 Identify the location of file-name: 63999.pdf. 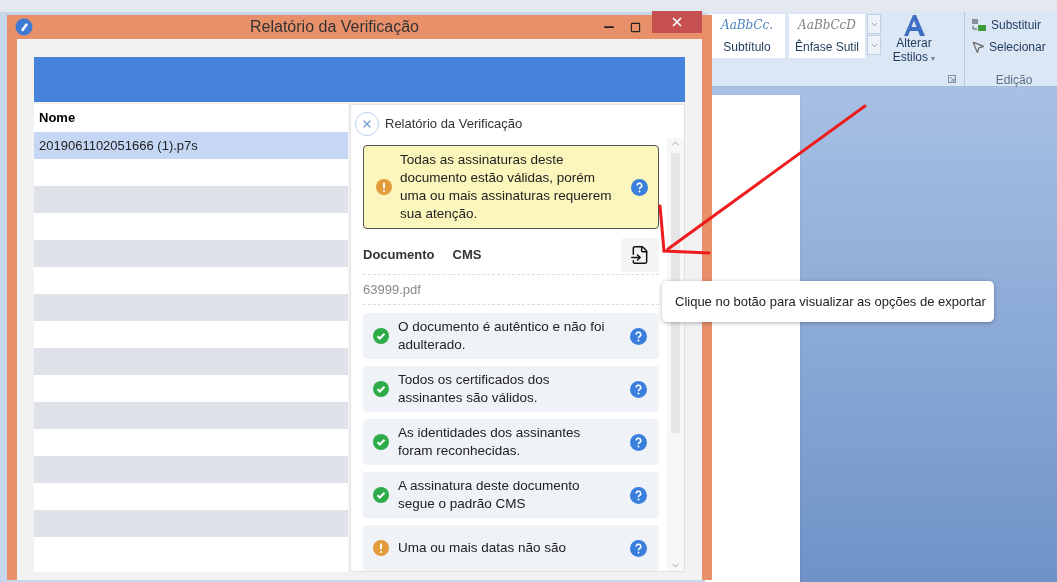
(392, 289).